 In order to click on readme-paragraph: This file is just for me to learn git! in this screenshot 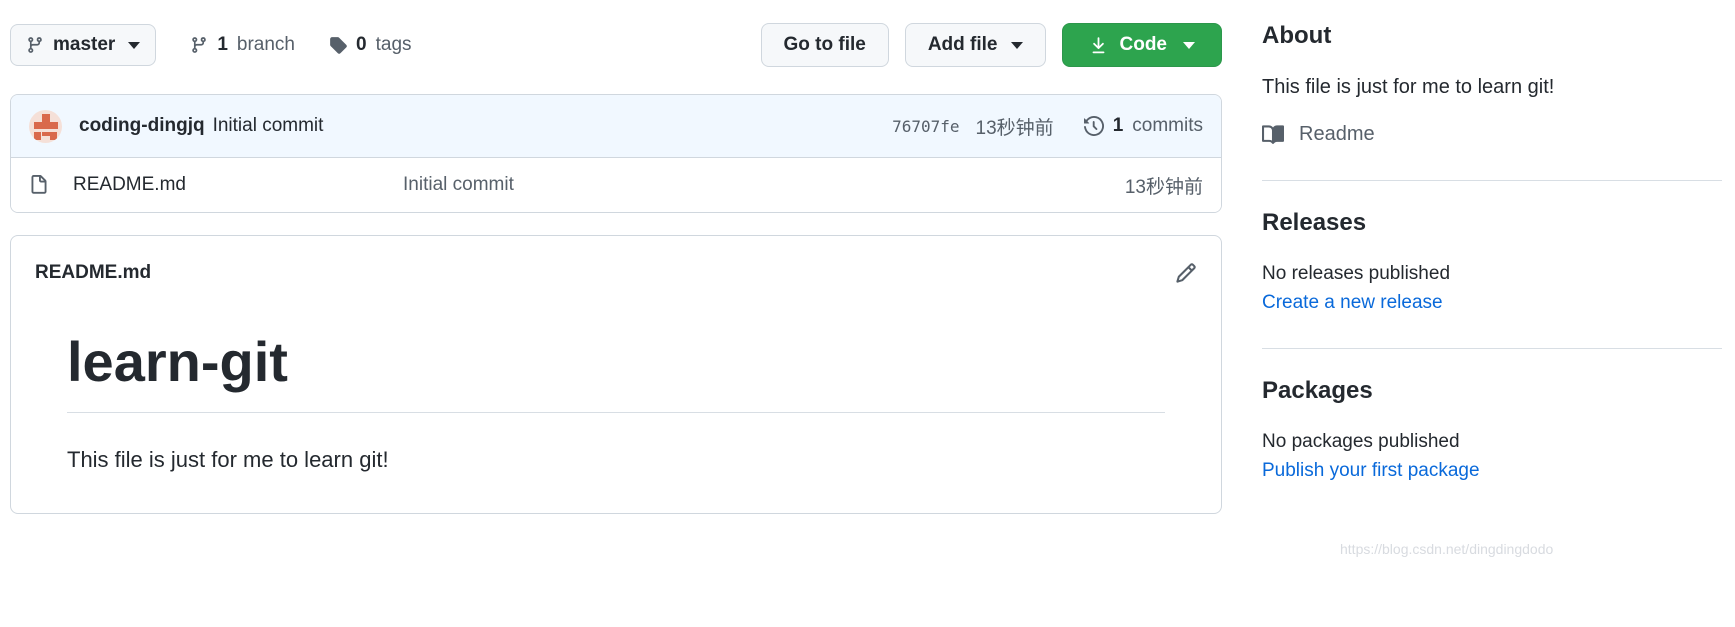, I will do `click(228, 460)`.